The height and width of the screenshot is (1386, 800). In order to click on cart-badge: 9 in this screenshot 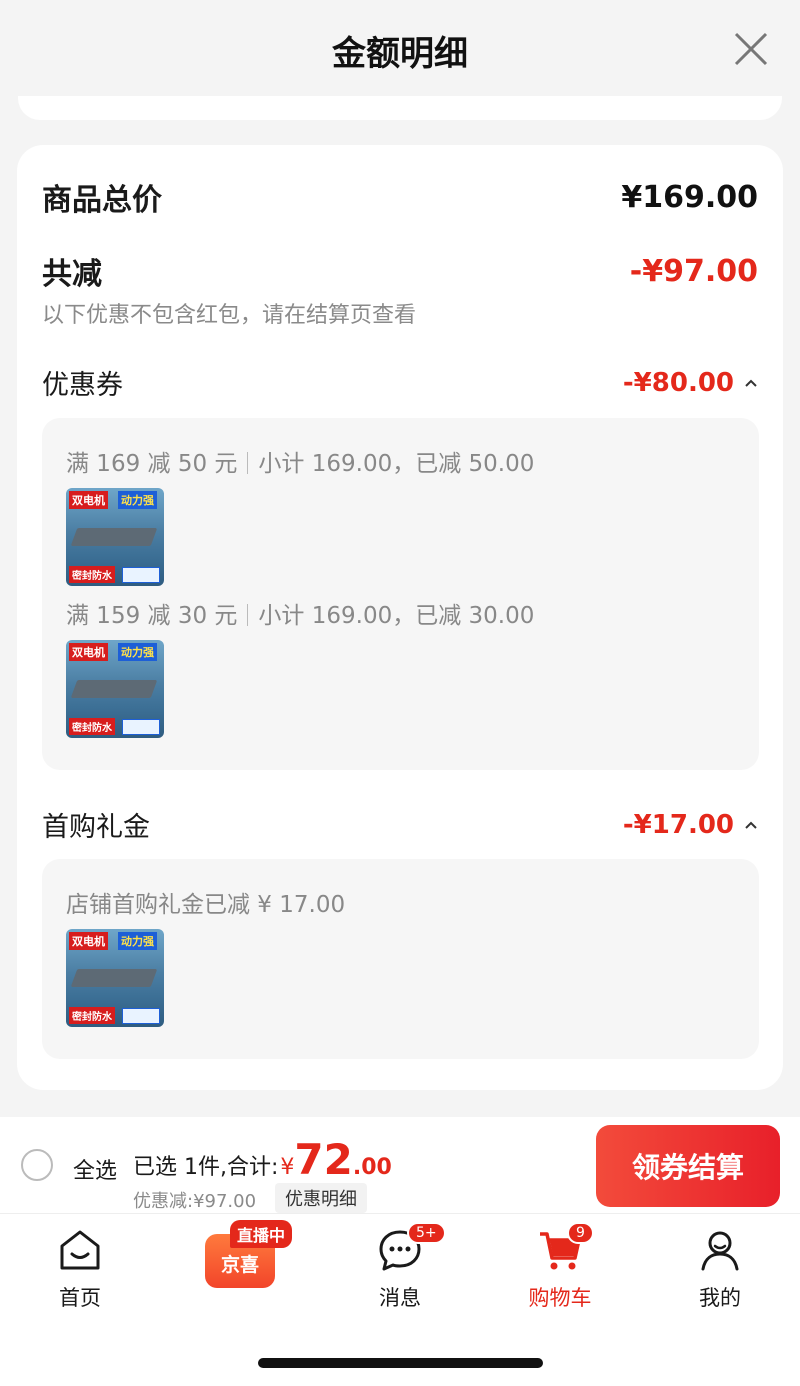, I will do `click(580, 1233)`.